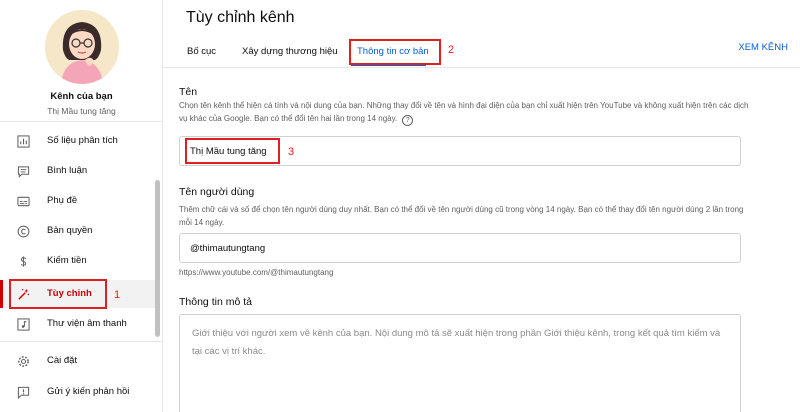 The width and height of the screenshot is (800, 412). Describe the element at coordinates (62, 360) in the screenshot. I see `sidebar-item-label: Cài đặt` at that location.